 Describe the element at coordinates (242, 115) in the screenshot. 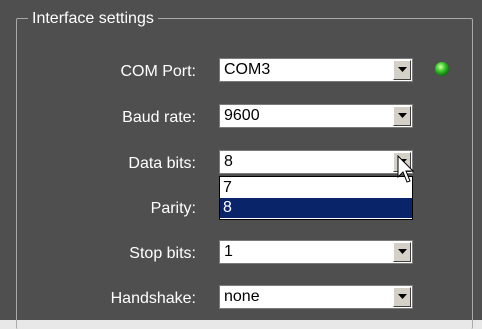

I see `baud-rate-value: 9600` at that location.